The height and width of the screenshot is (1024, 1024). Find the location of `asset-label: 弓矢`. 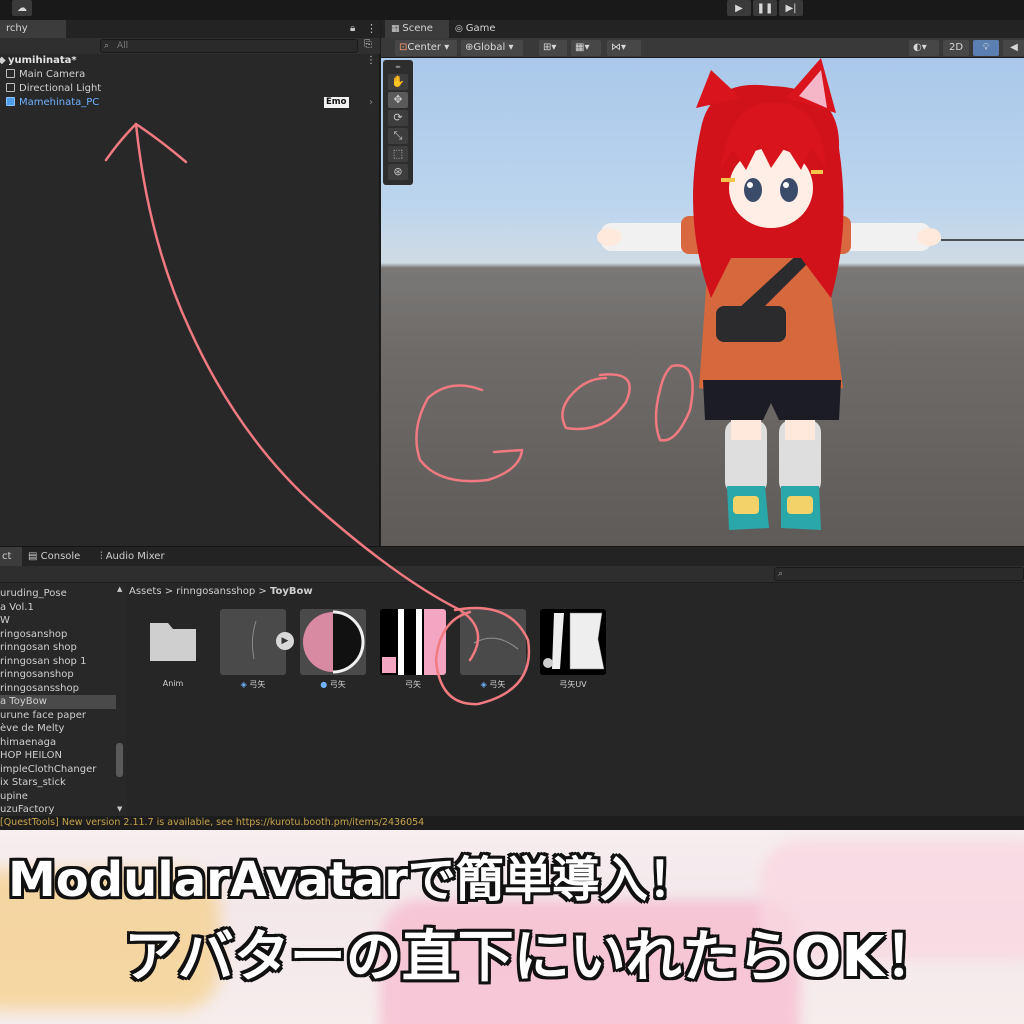

asset-label: 弓矢 is located at coordinates (413, 684).